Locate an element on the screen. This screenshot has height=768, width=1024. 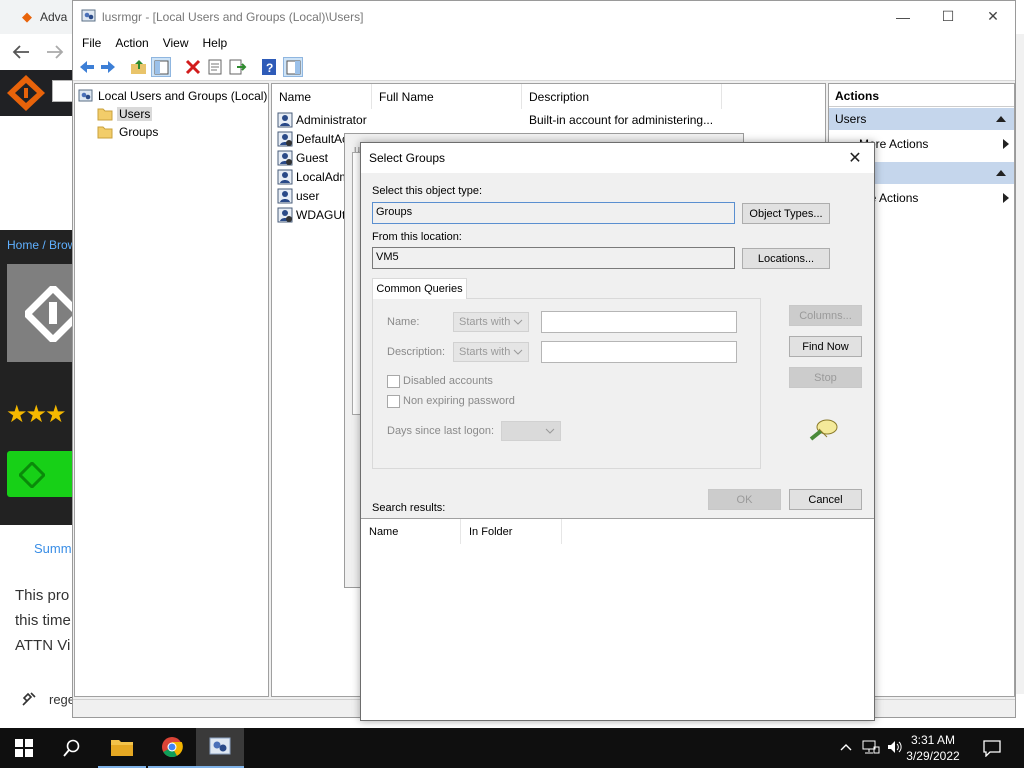
network-icon is located at coordinates (871, 747).